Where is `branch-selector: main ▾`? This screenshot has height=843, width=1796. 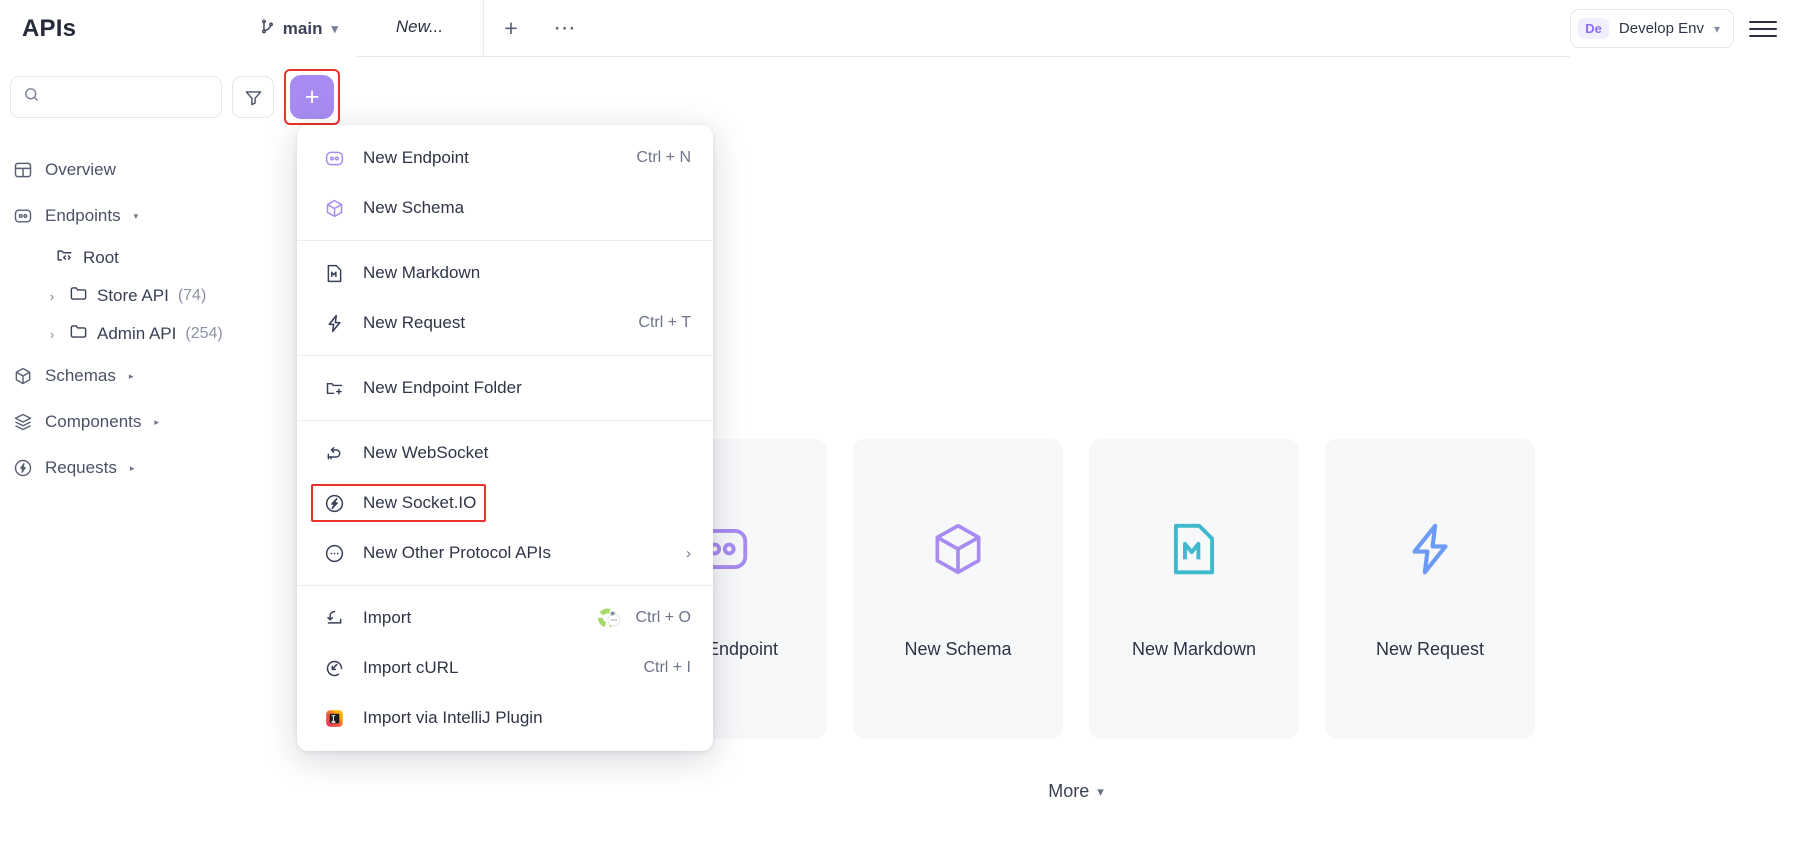
branch-selector: main ▾ is located at coordinates (298, 29).